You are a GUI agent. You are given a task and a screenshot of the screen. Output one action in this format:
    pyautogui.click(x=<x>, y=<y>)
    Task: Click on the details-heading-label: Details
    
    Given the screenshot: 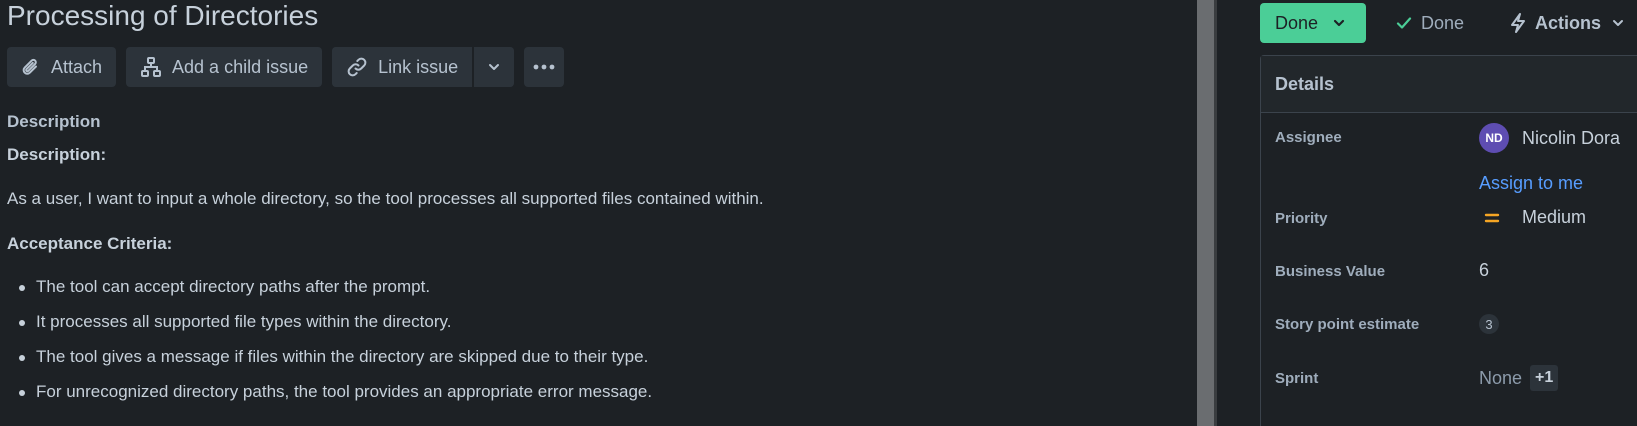 What is the action you would take?
    pyautogui.click(x=1305, y=83)
    